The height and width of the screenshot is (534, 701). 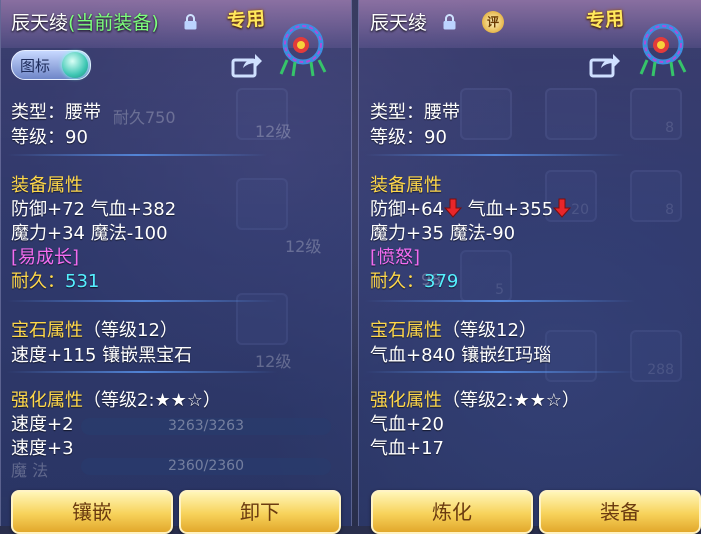 I want to click on current-equipped-tag: (当前装备), so click(x=113, y=23).